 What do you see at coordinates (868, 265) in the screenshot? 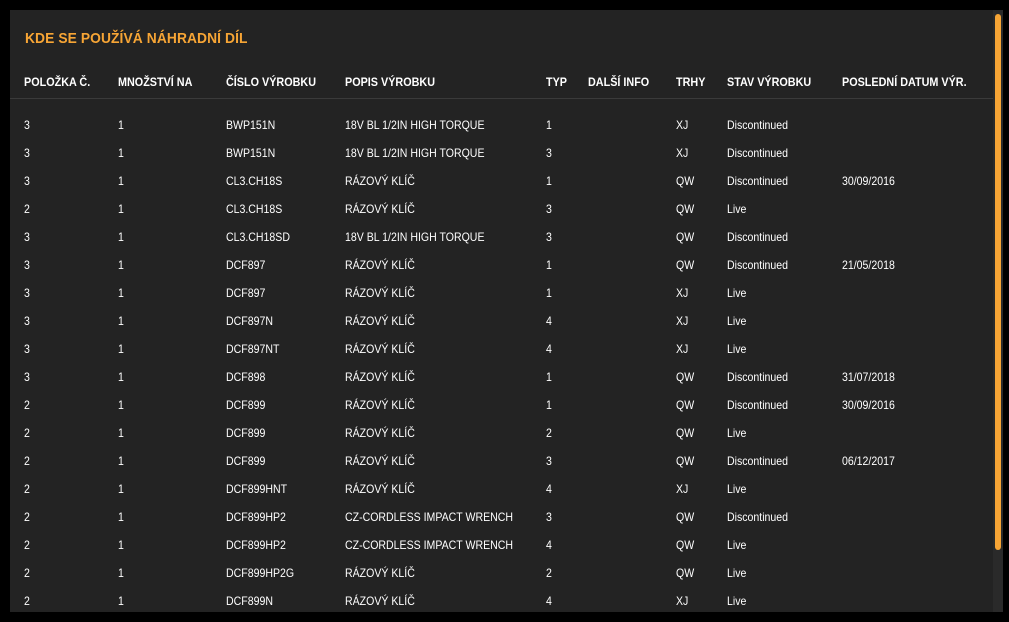
I see `cell-last-production-date: 21/05/2018` at bounding box center [868, 265].